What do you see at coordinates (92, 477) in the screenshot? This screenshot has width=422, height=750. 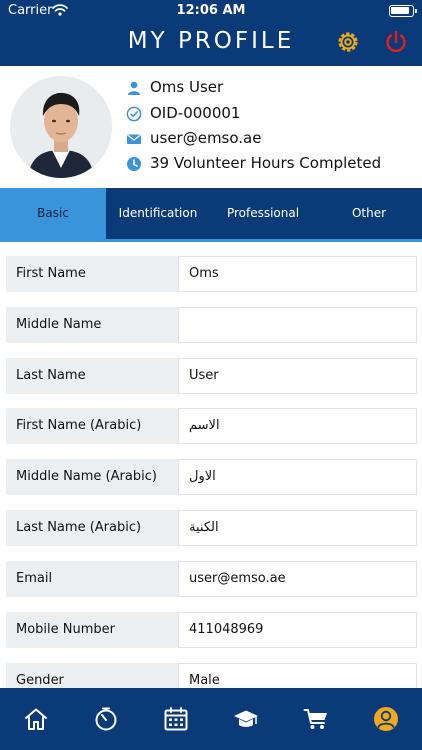 I see `field-label: Middle Name (Arabic)` at bounding box center [92, 477].